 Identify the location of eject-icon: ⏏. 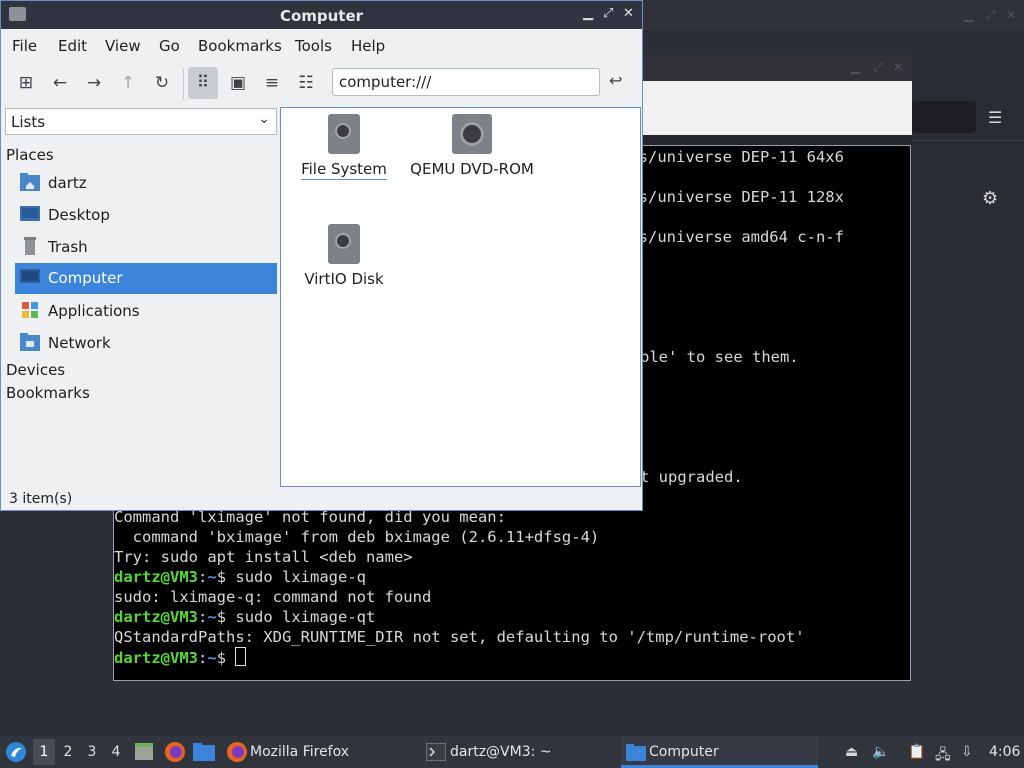
(851, 752).